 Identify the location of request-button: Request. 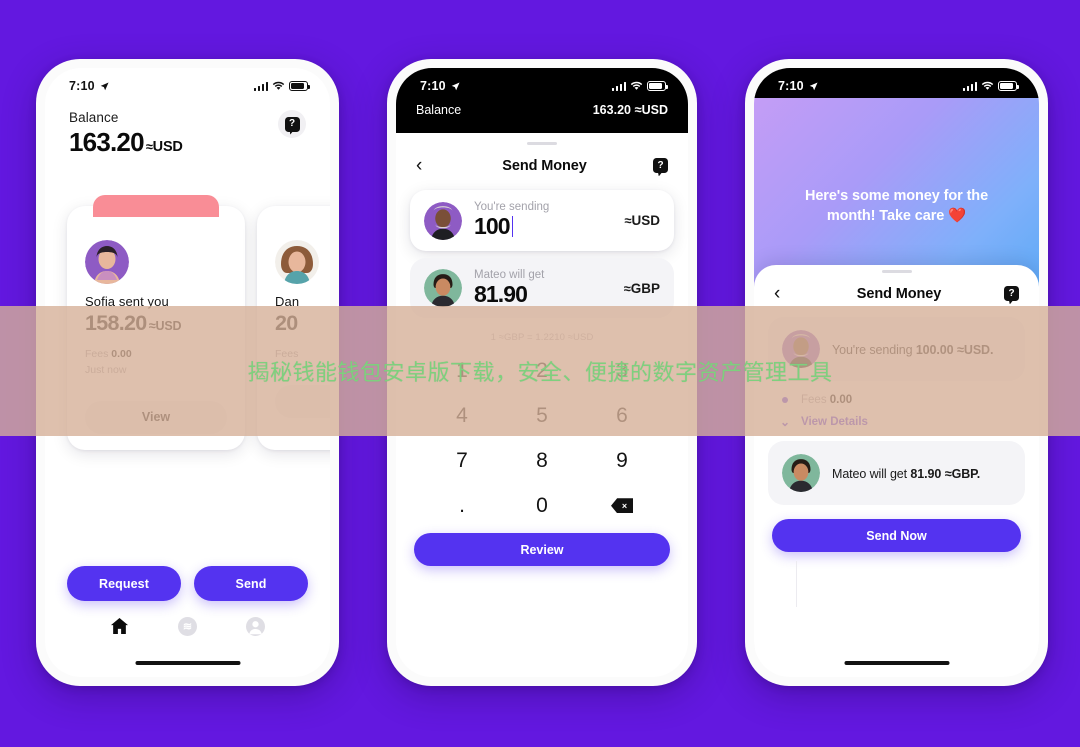
(124, 583).